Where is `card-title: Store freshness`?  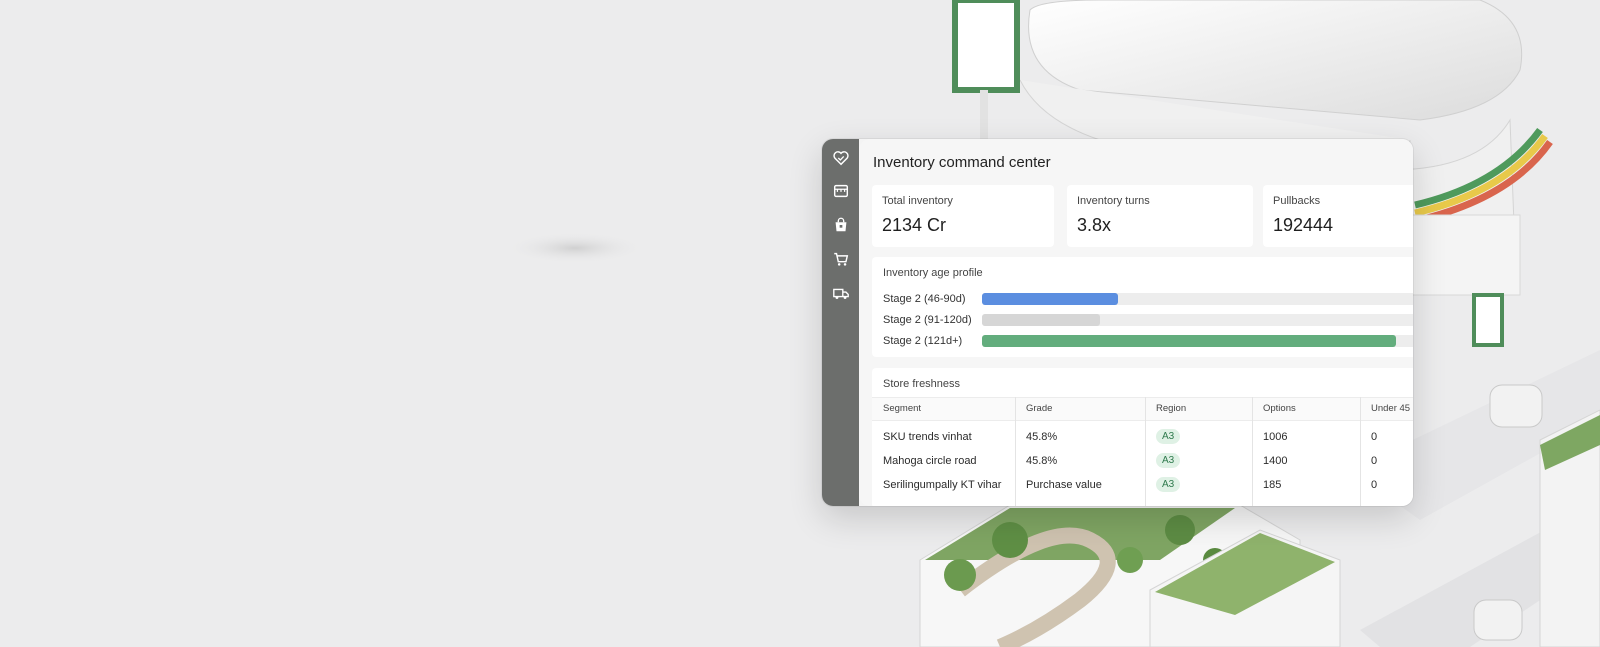
card-title: Store freshness is located at coordinates (922, 384).